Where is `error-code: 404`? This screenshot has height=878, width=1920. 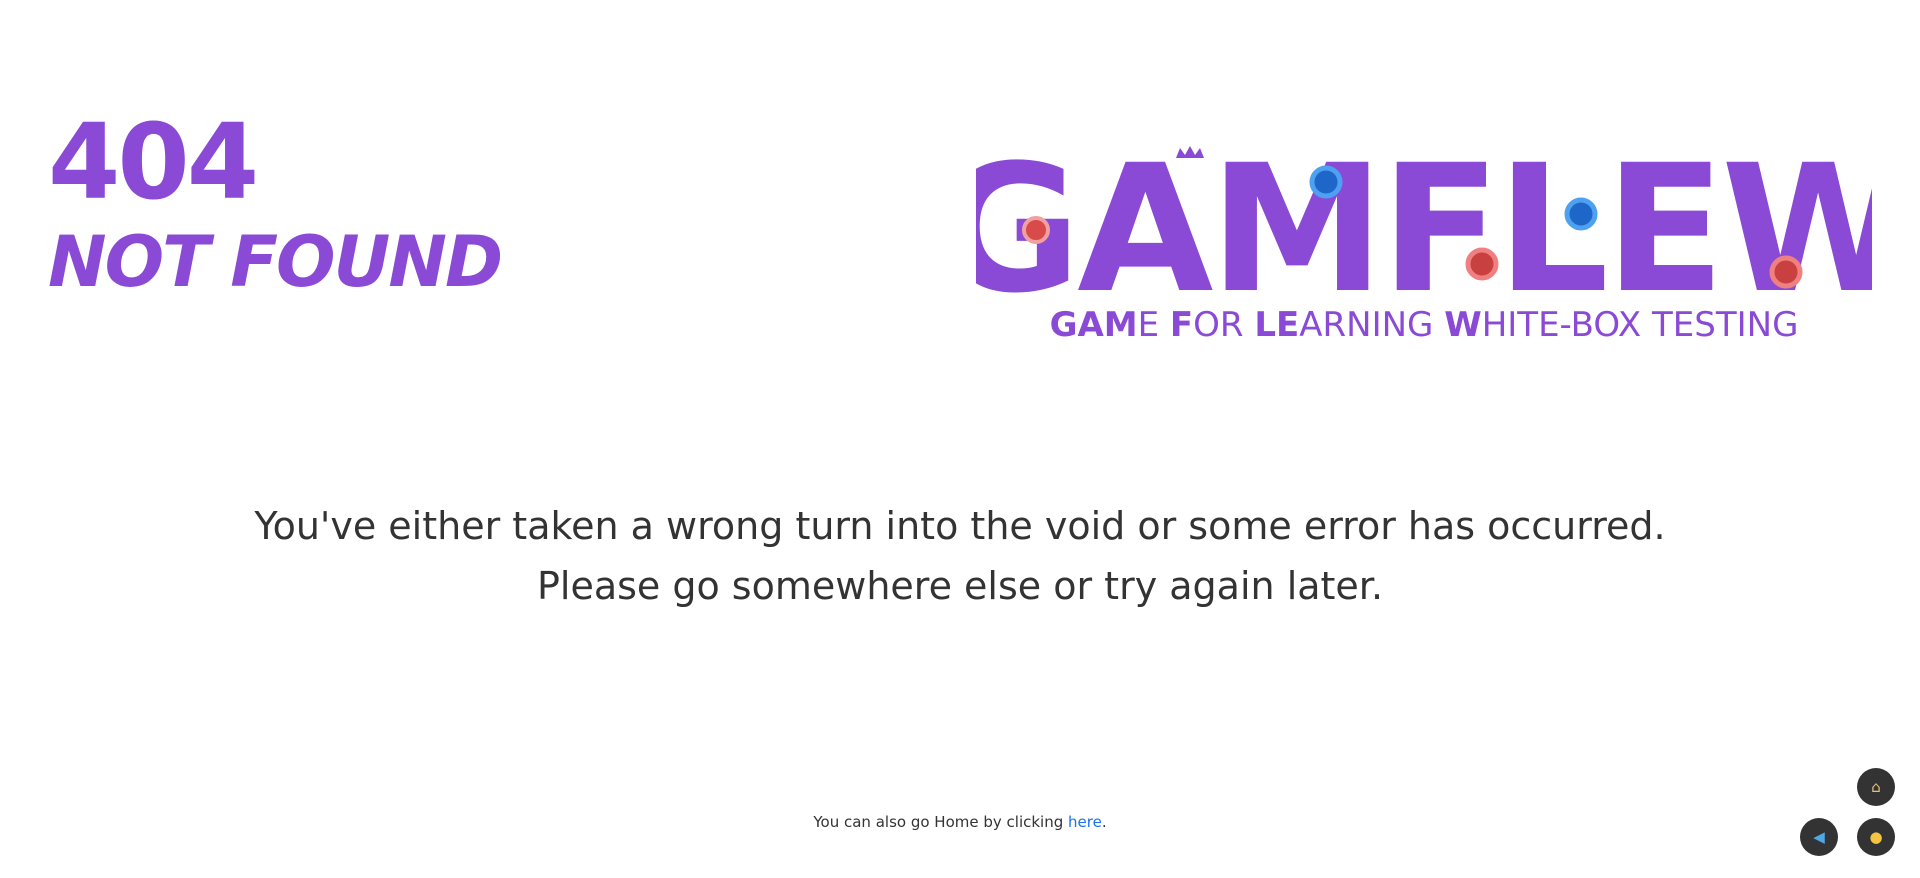
error-code: 404 is located at coordinates (153, 162).